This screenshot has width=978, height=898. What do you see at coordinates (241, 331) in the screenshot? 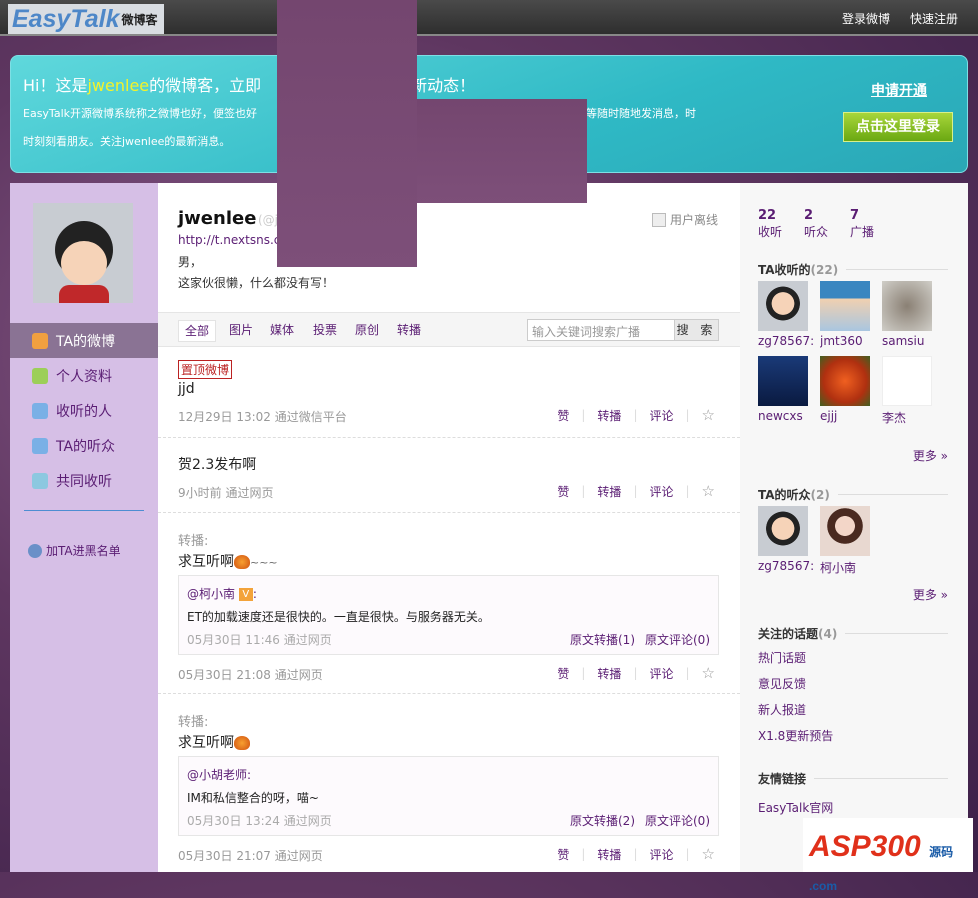
I see `tab-images: 图片` at bounding box center [241, 331].